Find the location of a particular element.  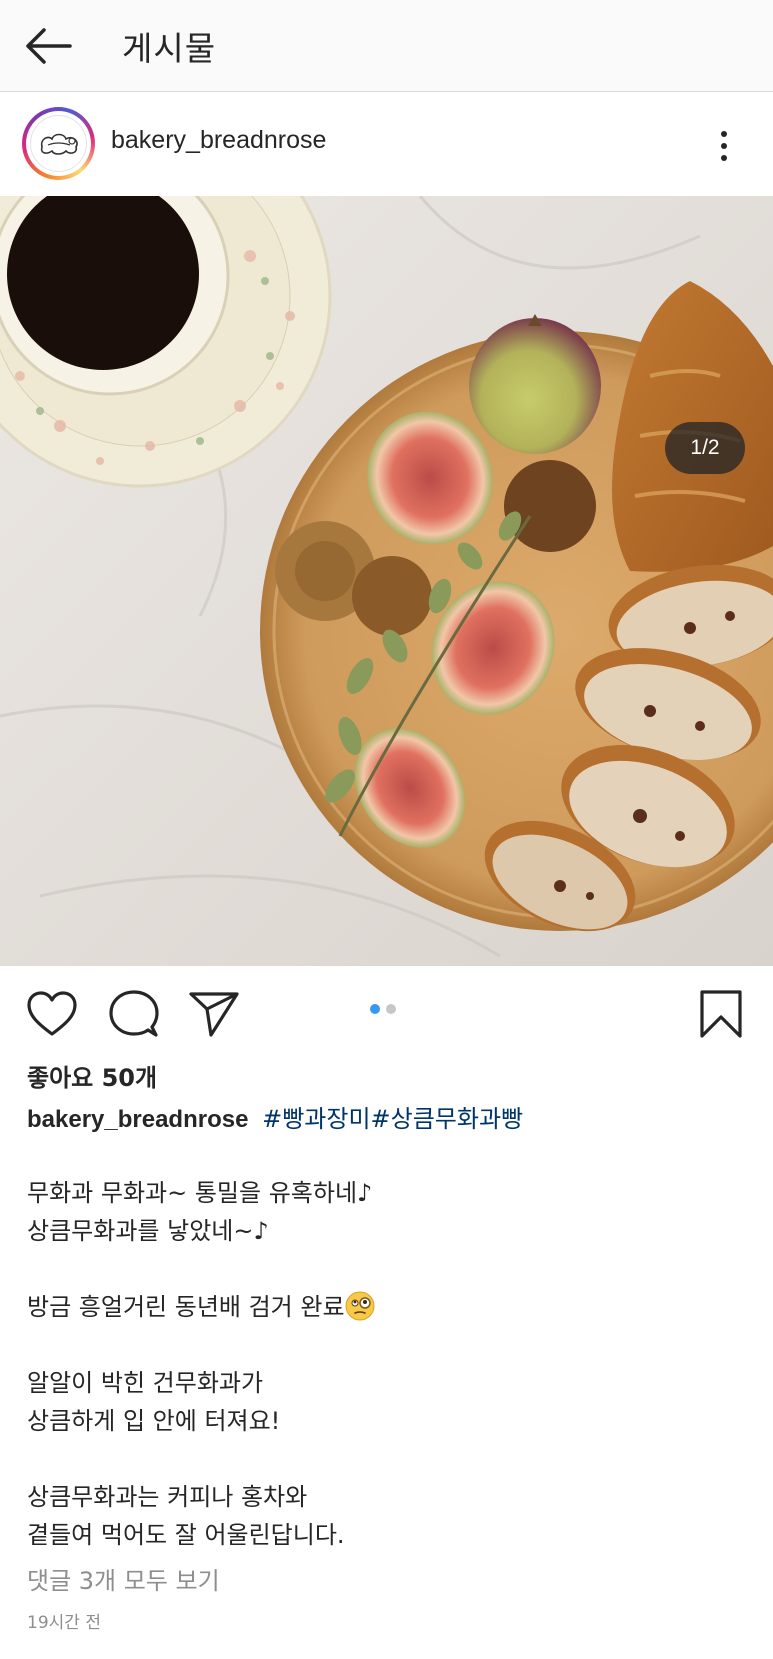

face-with-monocle-emoji-icon is located at coordinates (360, 1306).